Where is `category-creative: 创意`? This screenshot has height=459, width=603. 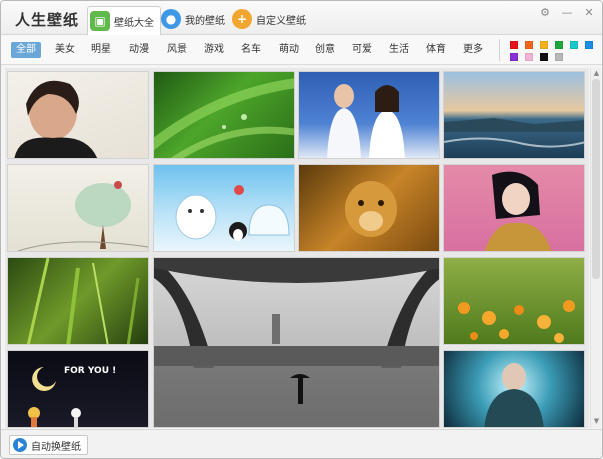 category-creative: 创意 is located at coordinates (325, 50).